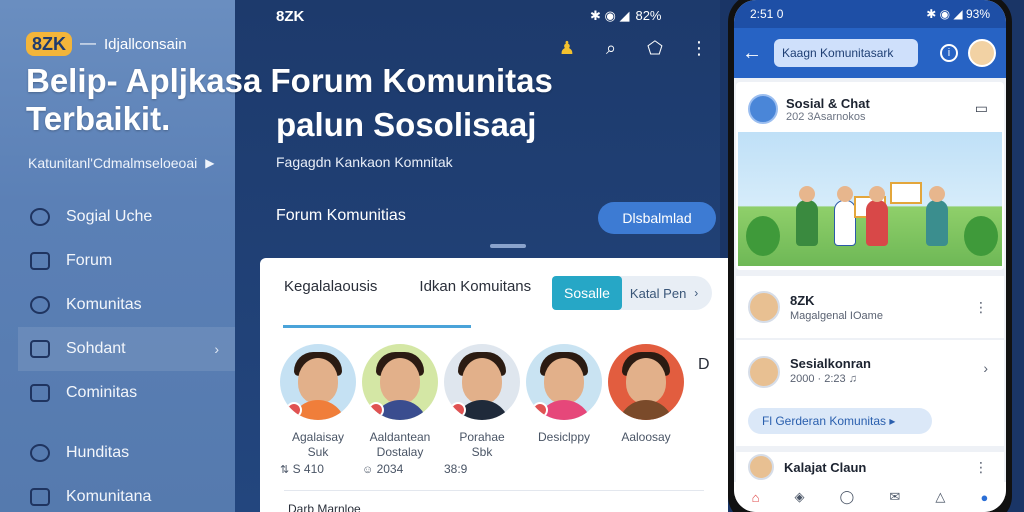 Image resolution: width=1024 pixels, height=512 pixels. I want to click on middle-title: 8ZK, so click(290, 16).